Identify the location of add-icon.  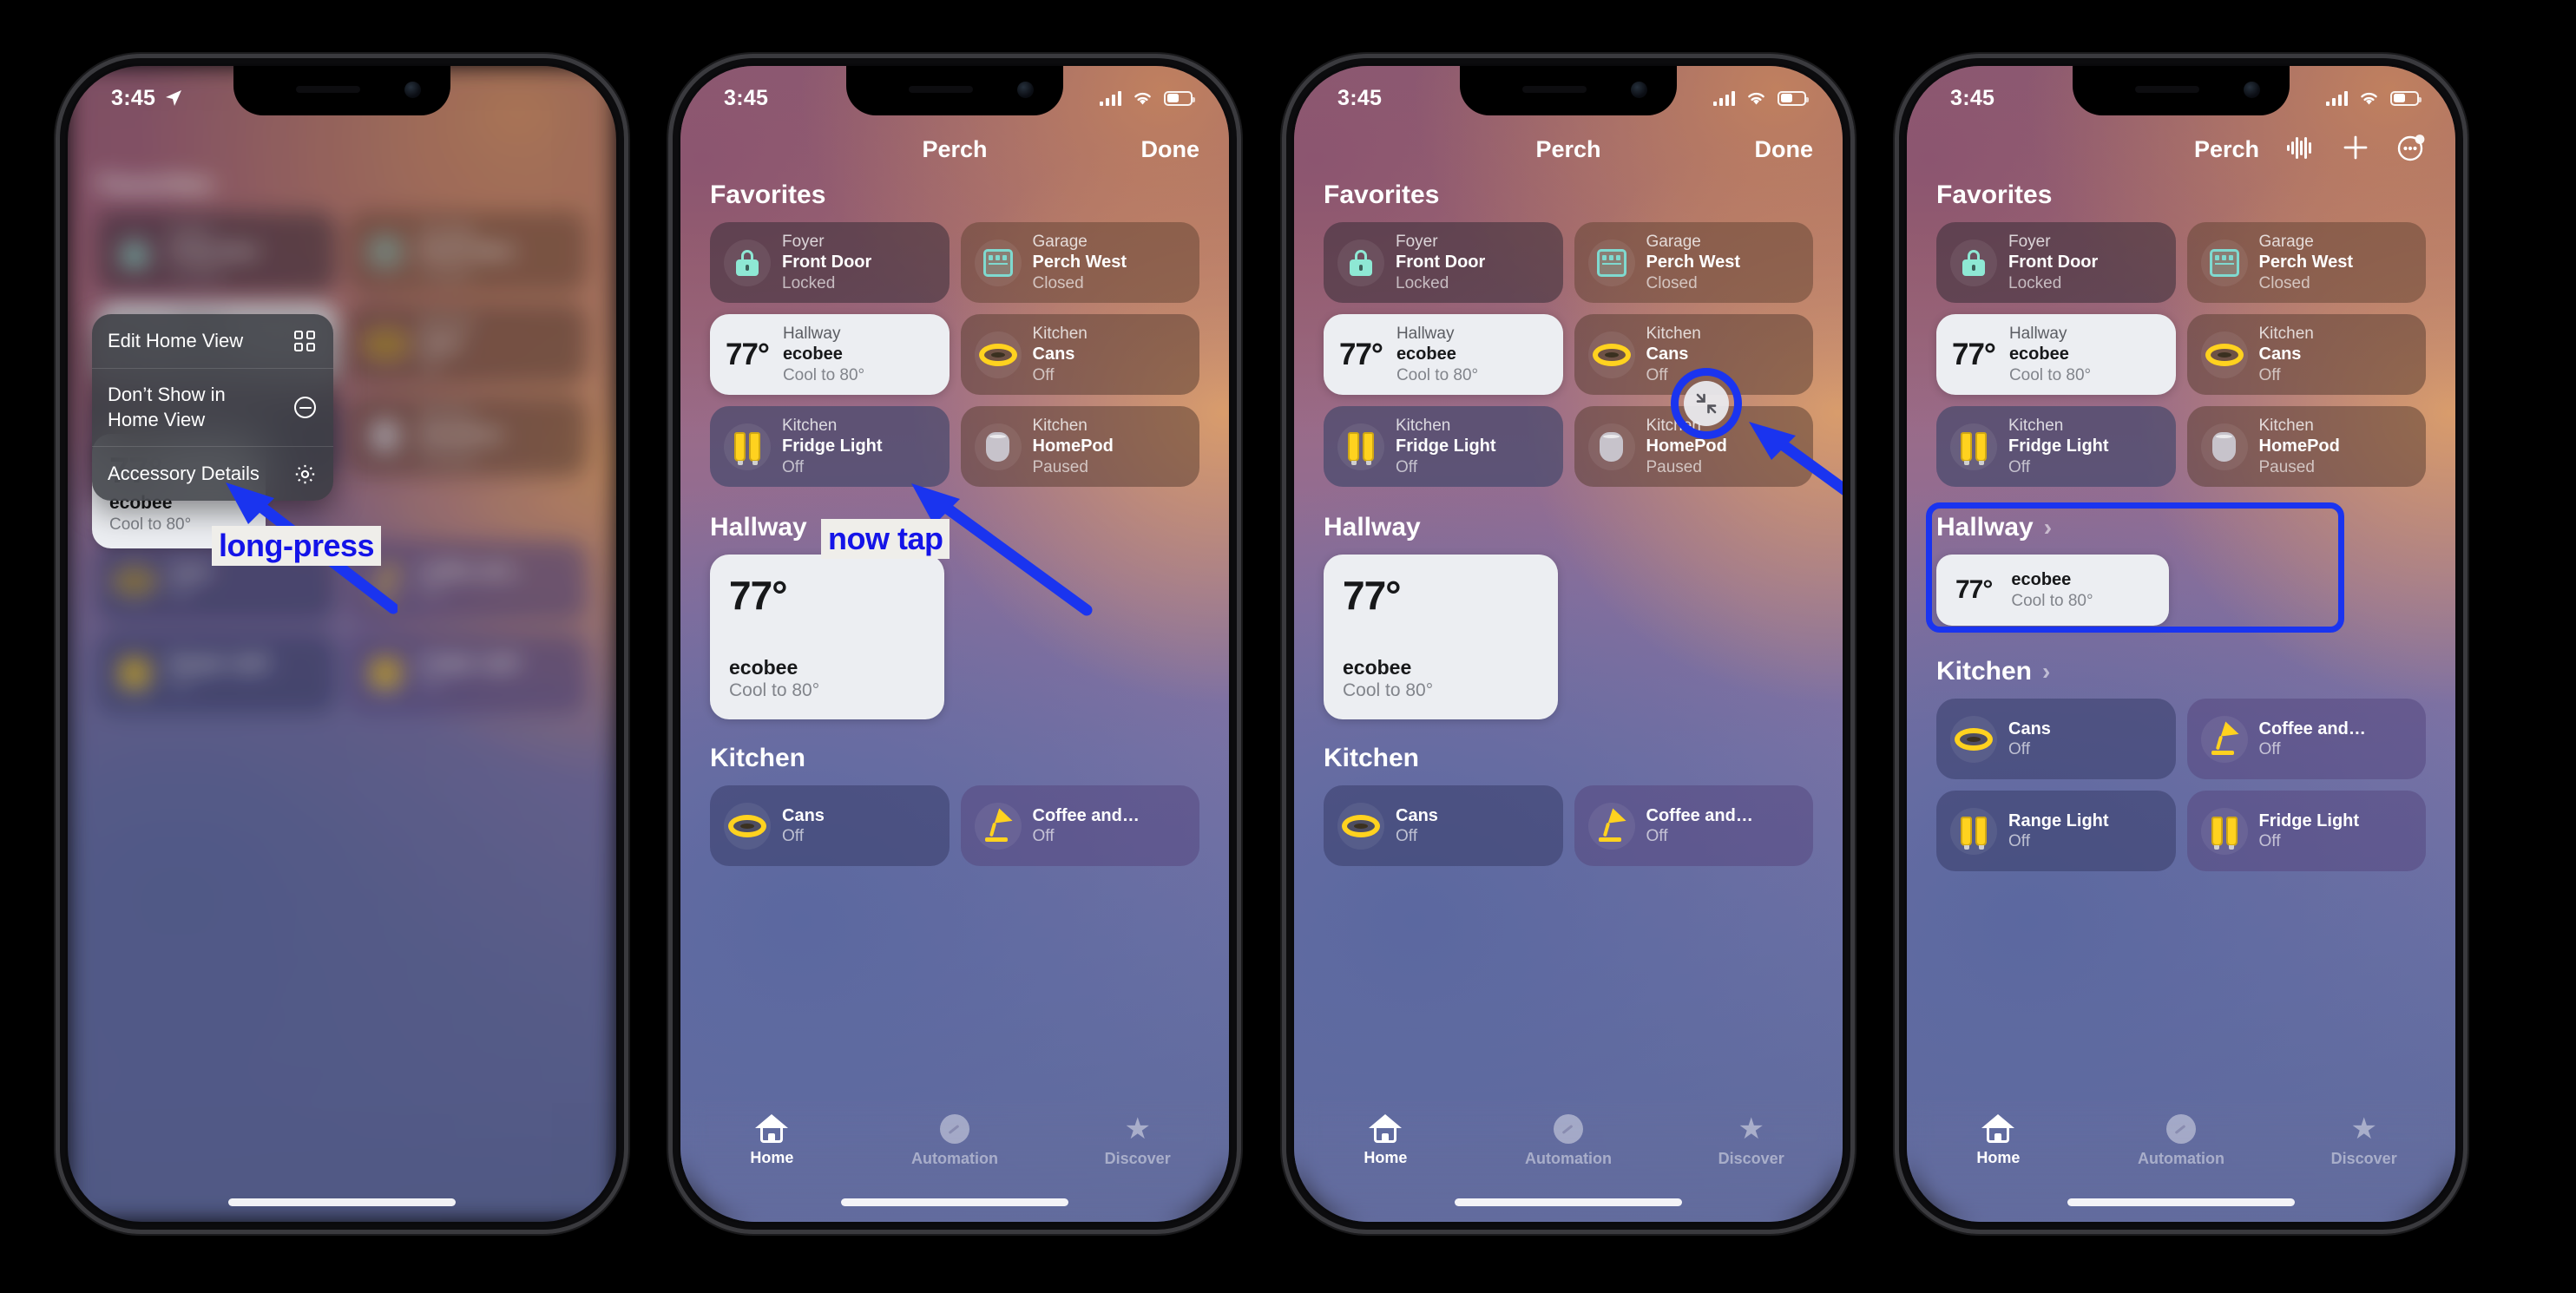
(2355, 150).